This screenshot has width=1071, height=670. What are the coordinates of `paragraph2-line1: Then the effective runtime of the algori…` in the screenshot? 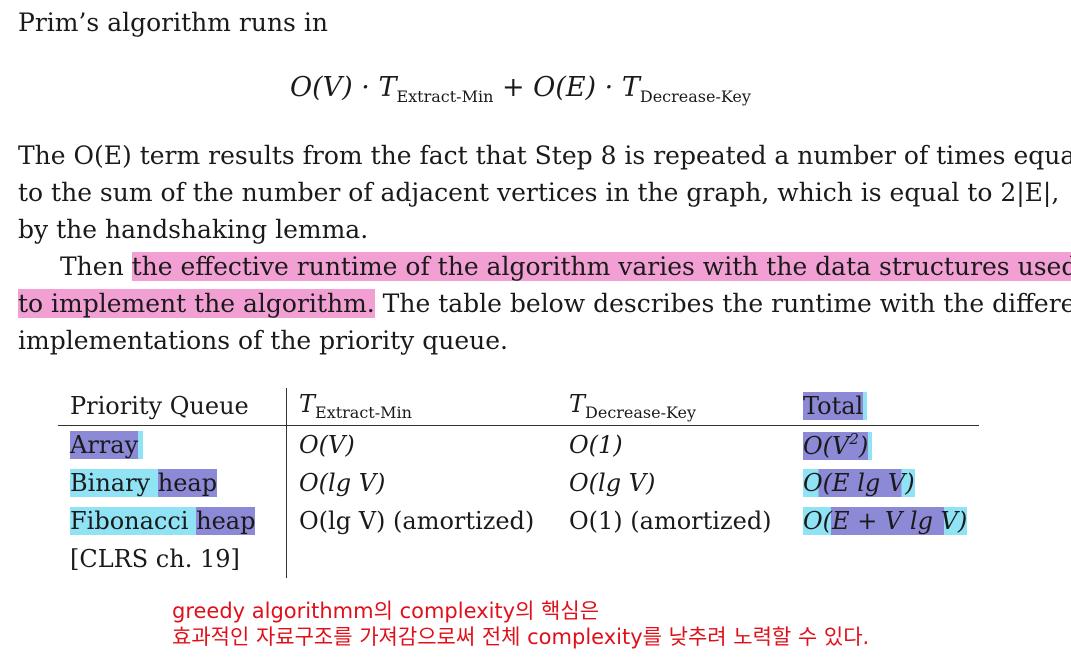 It's located at (565, 266).